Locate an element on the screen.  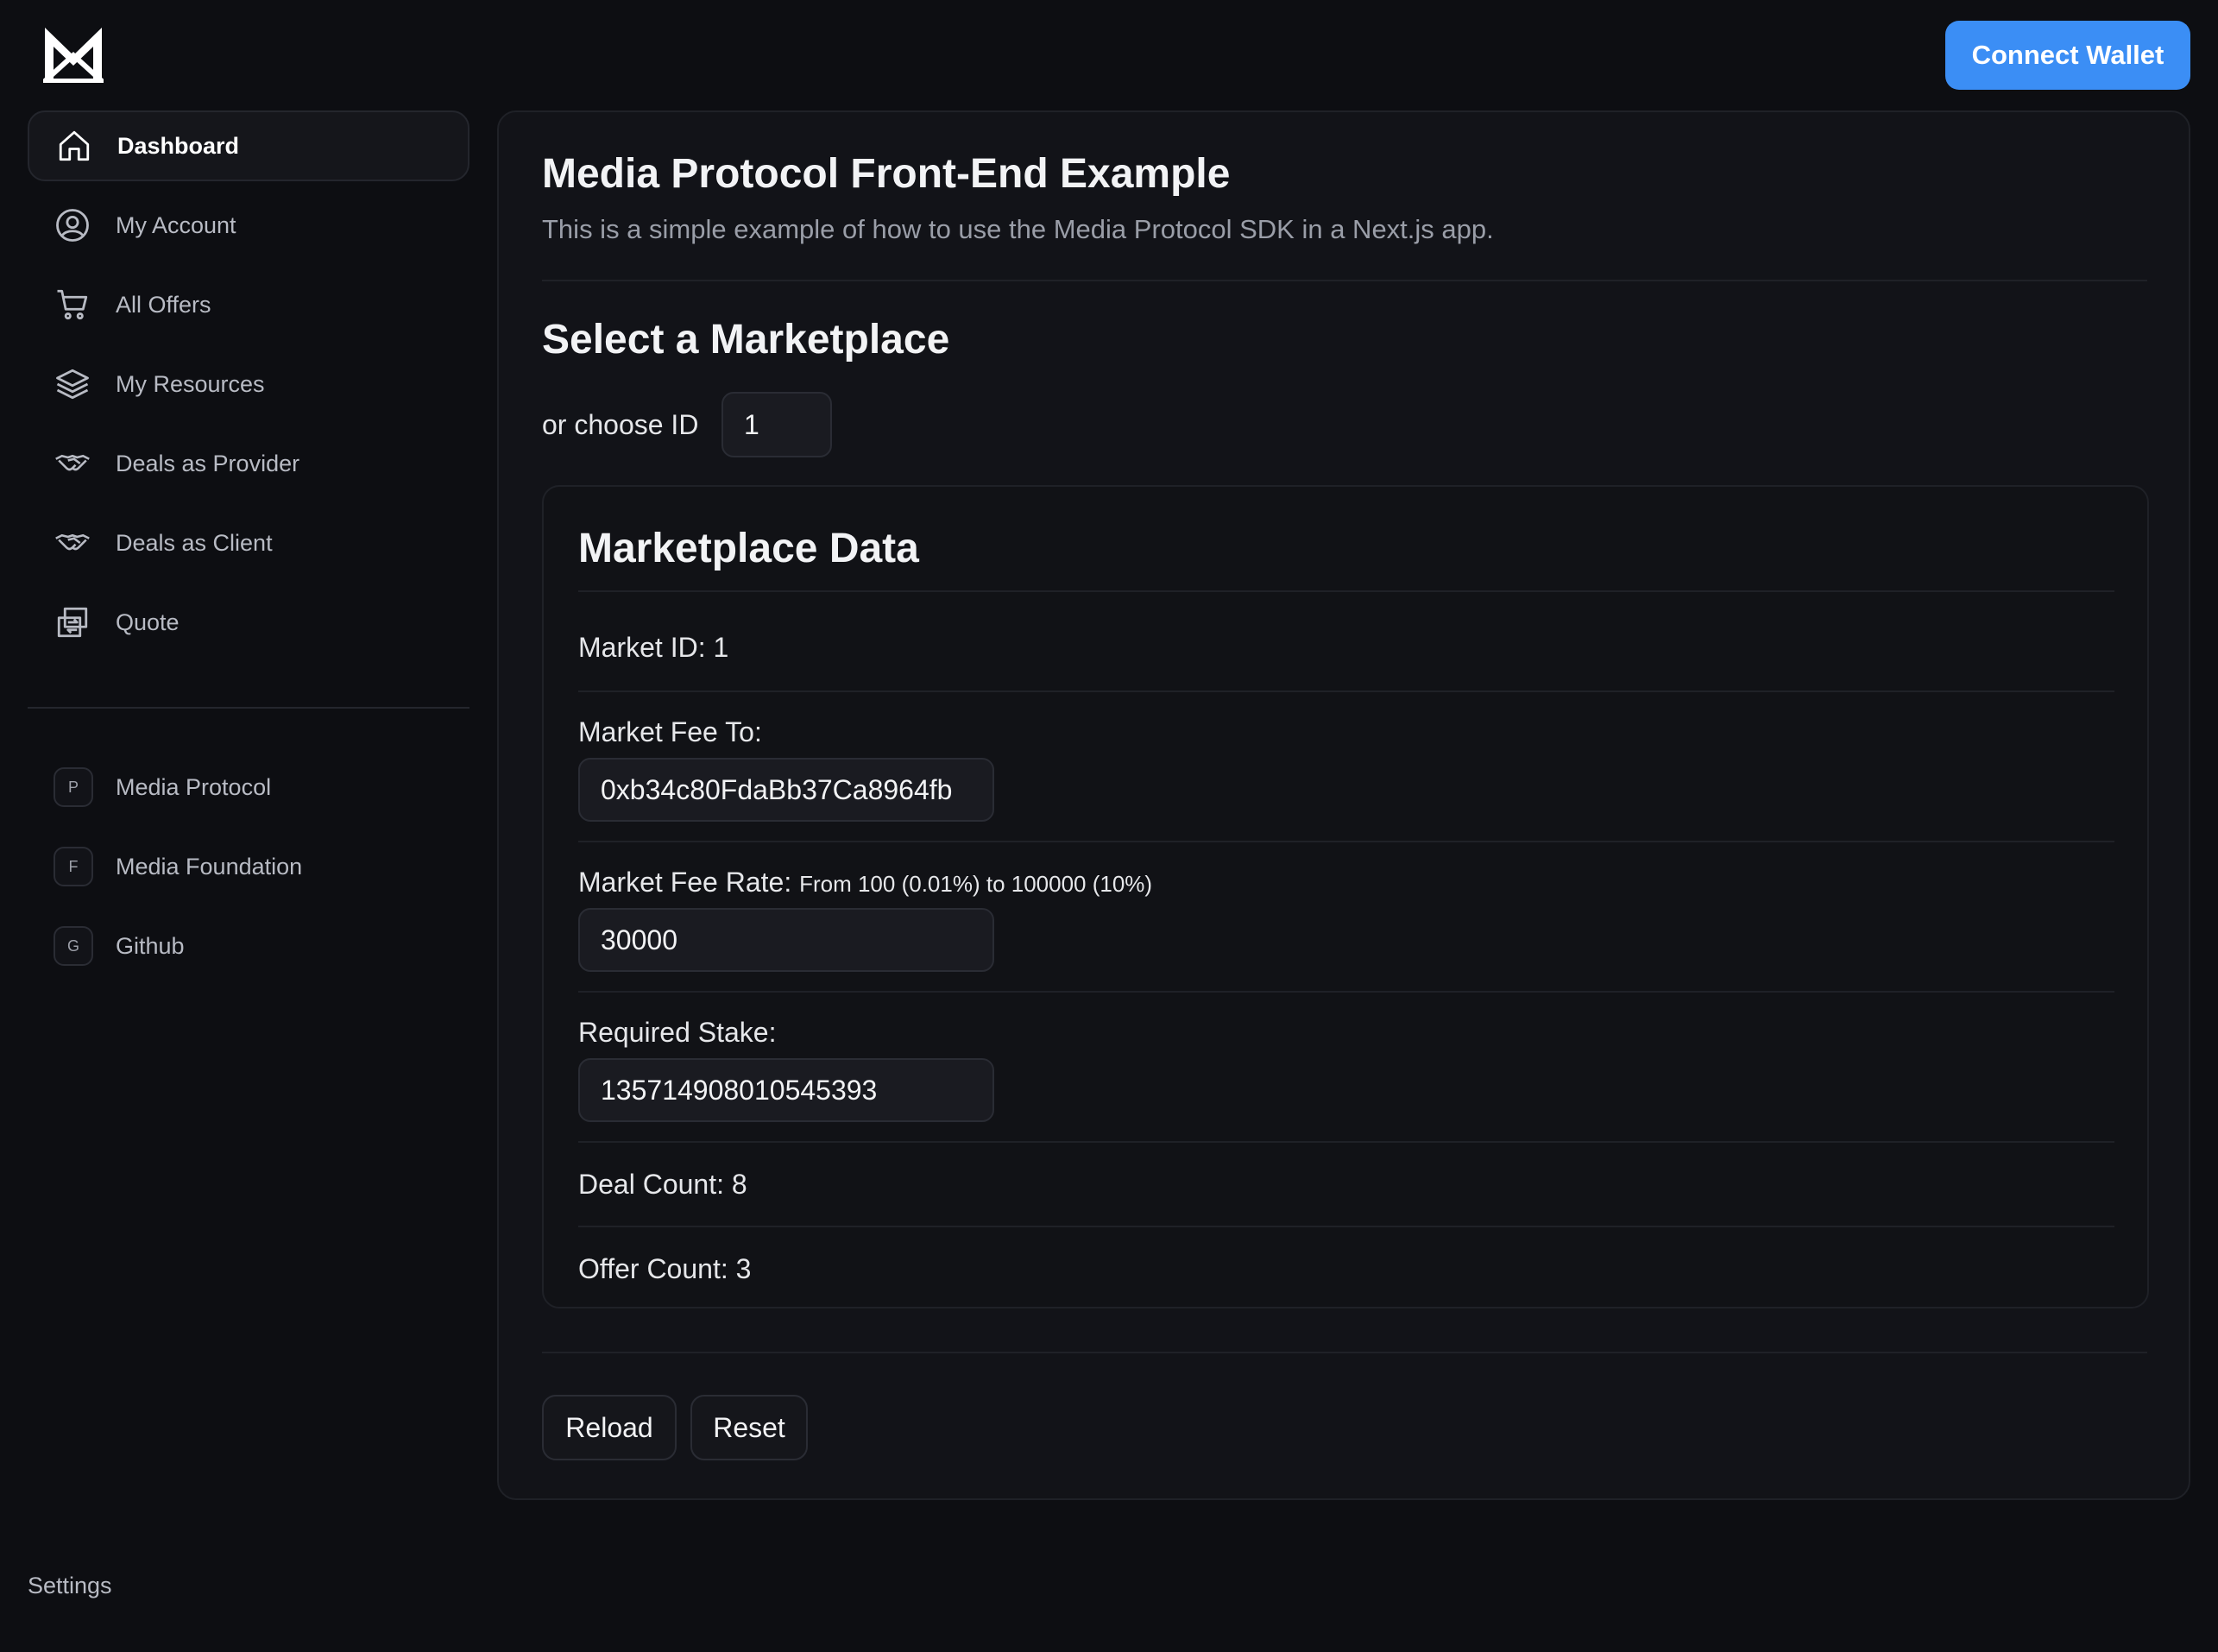
swap-icon is located at coordinates (72, 622).